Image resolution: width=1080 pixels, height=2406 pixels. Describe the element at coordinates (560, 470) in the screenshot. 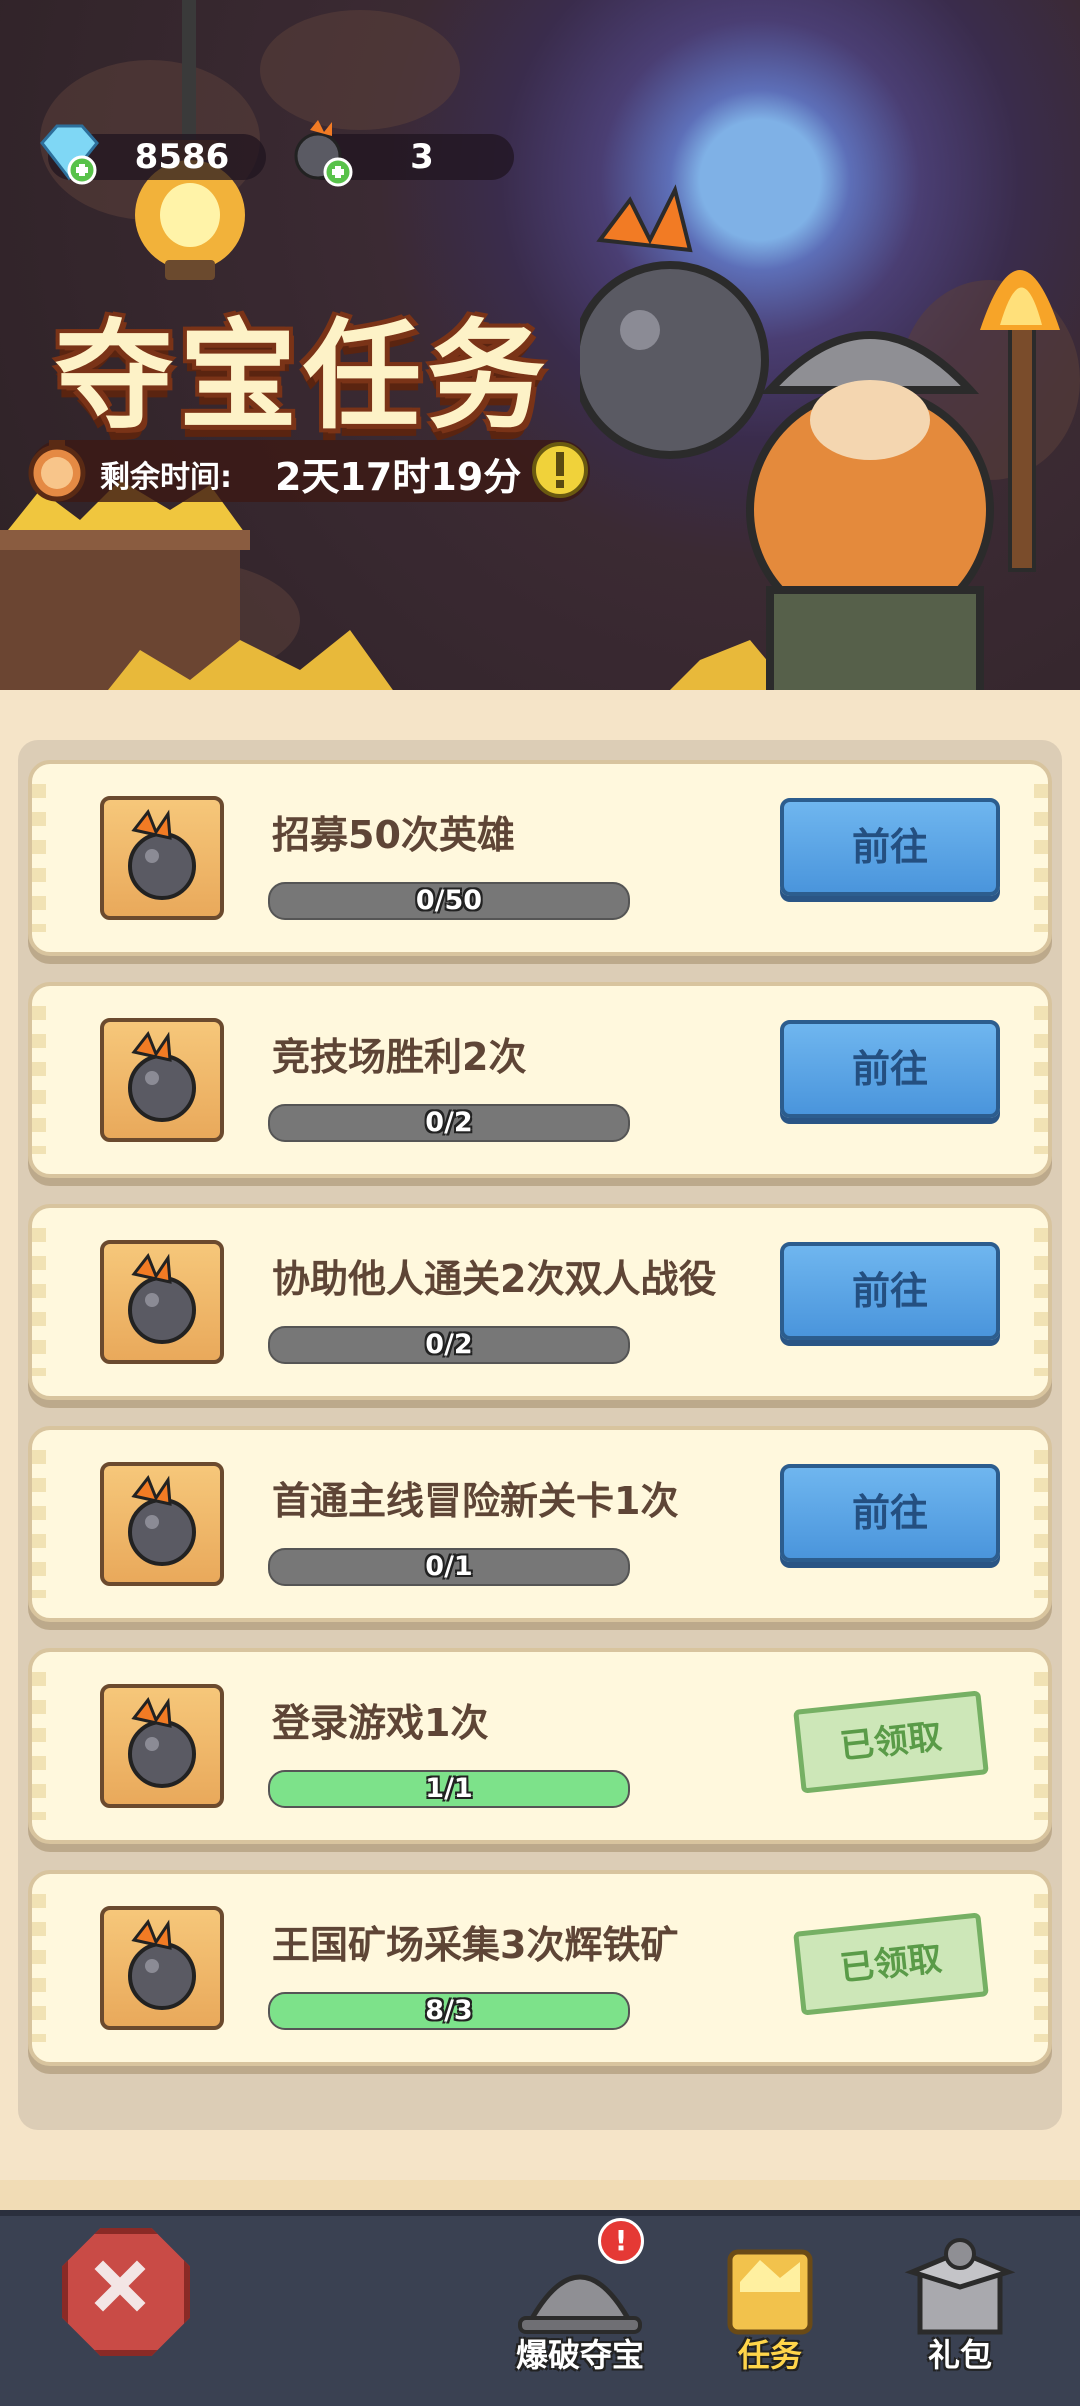

I see `exclamation-icon` at that location.